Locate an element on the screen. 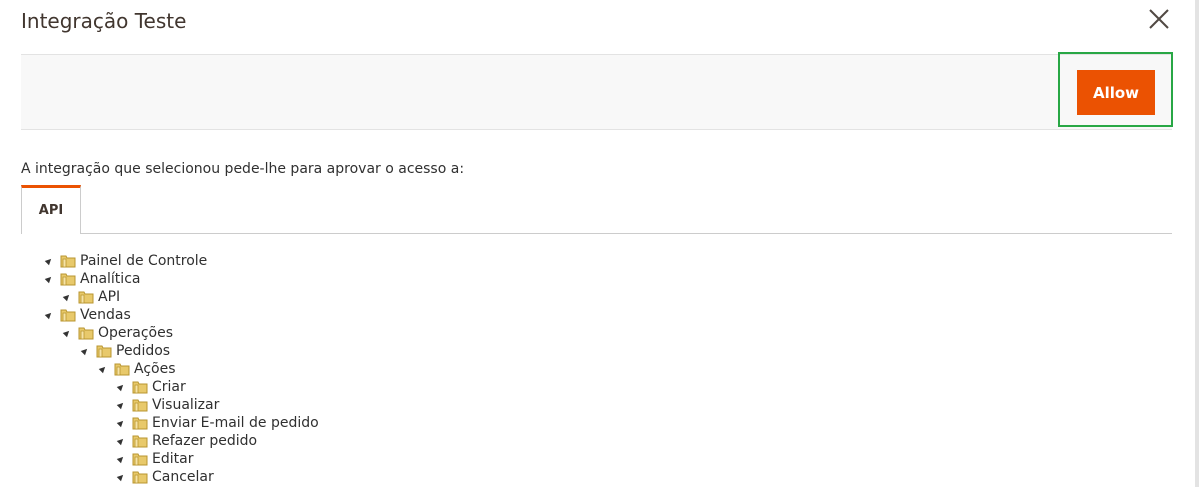 The image size is (1199, 487). allow-button: Allow is located at coordinates (1116, 92).